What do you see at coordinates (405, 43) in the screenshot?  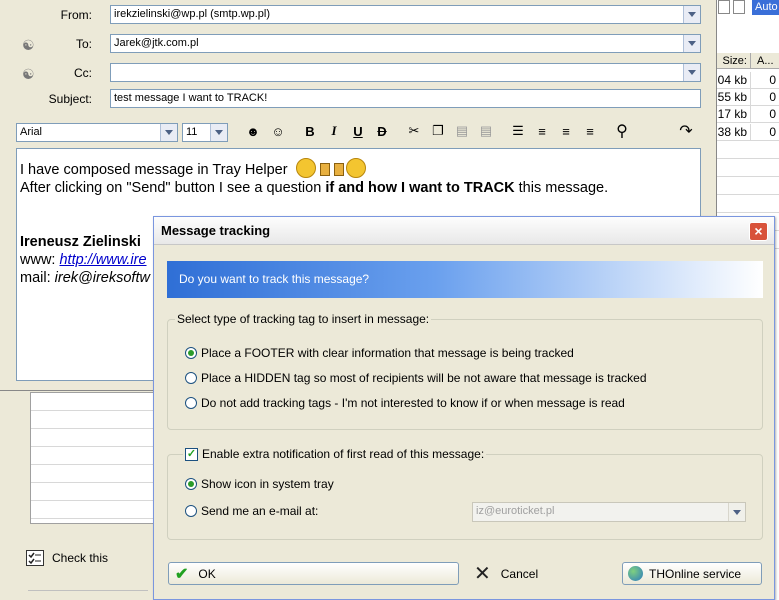 I see `to-field: Jarek@jtk.com.pl` at bounding box center [405, 43].